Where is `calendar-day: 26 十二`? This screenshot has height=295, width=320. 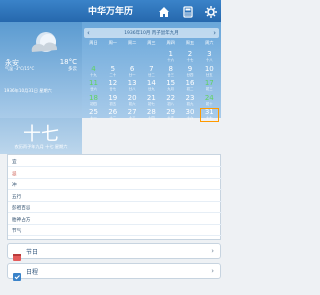
calendar-day: 26 十二 is located at coordinates (112, 115).